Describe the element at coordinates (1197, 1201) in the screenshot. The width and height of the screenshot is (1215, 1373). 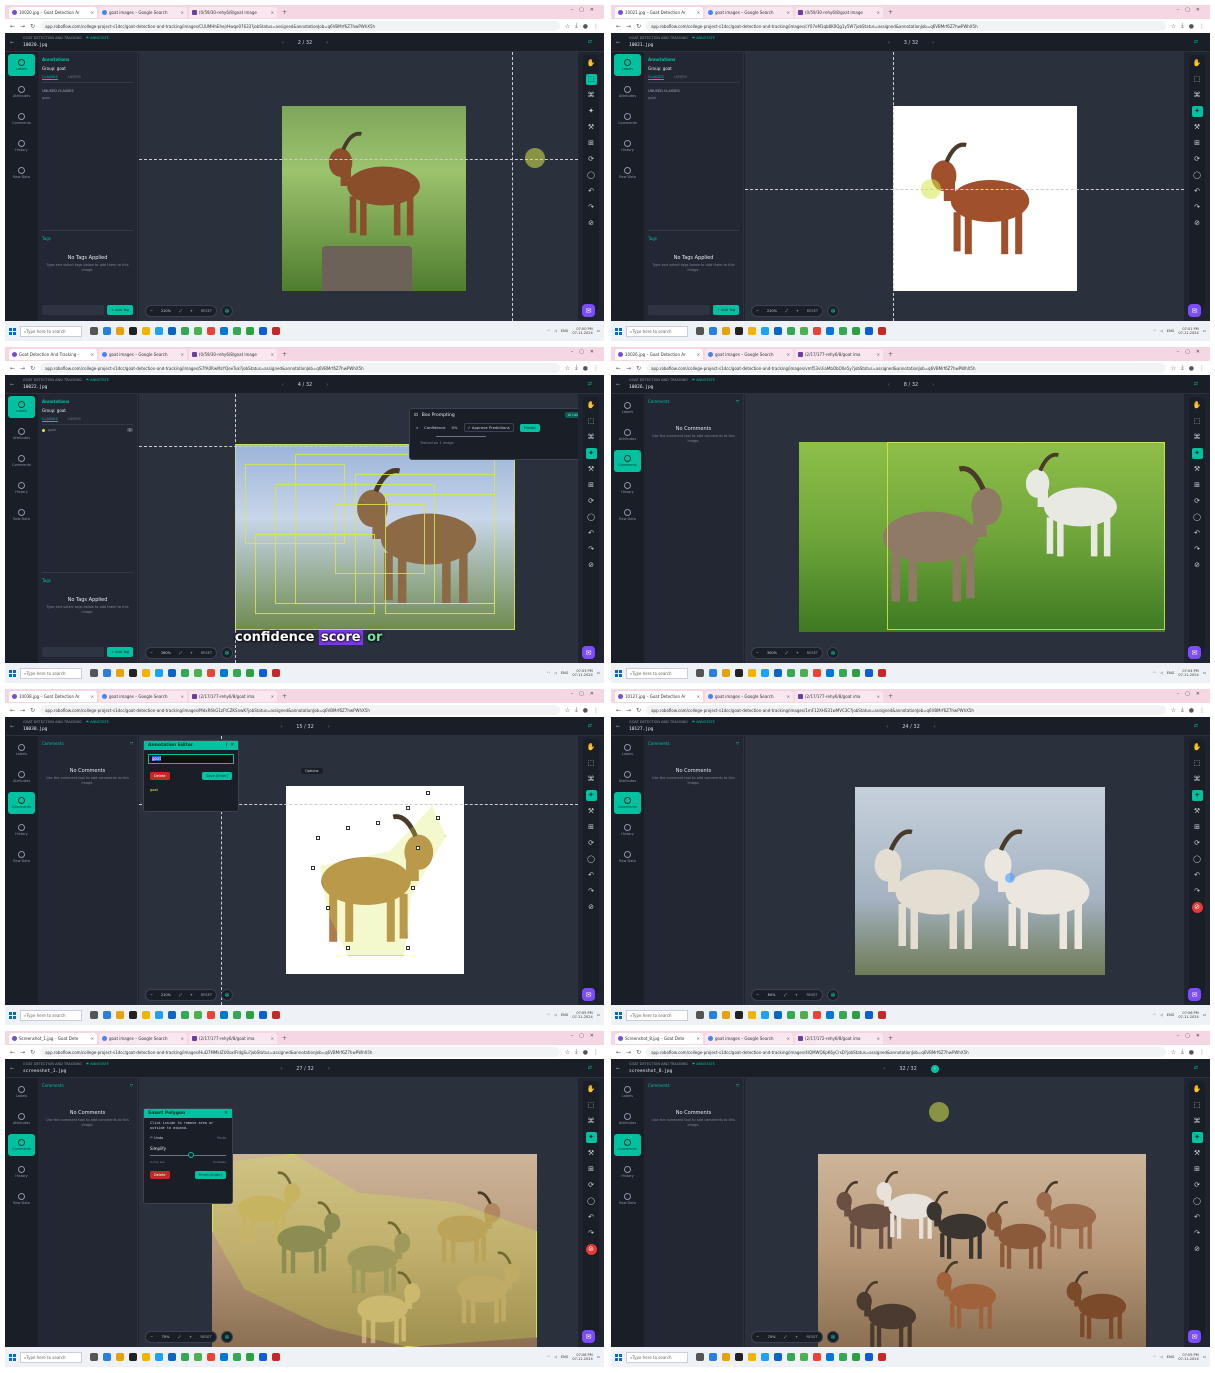
I see `comment-tool-icon: ◯` at that location.